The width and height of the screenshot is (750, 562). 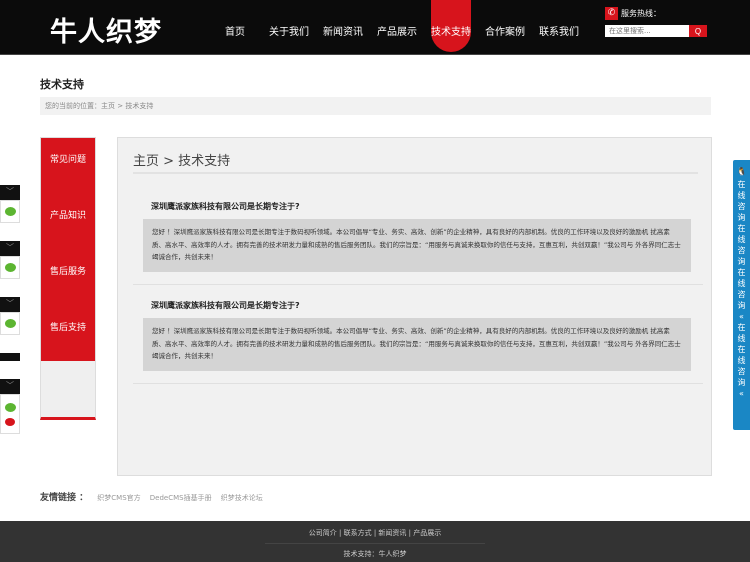 What do you see at coordinates (451, 26) in the screenshot?
I see `nav-support: 技术支持` at bounding box center [451, 26].